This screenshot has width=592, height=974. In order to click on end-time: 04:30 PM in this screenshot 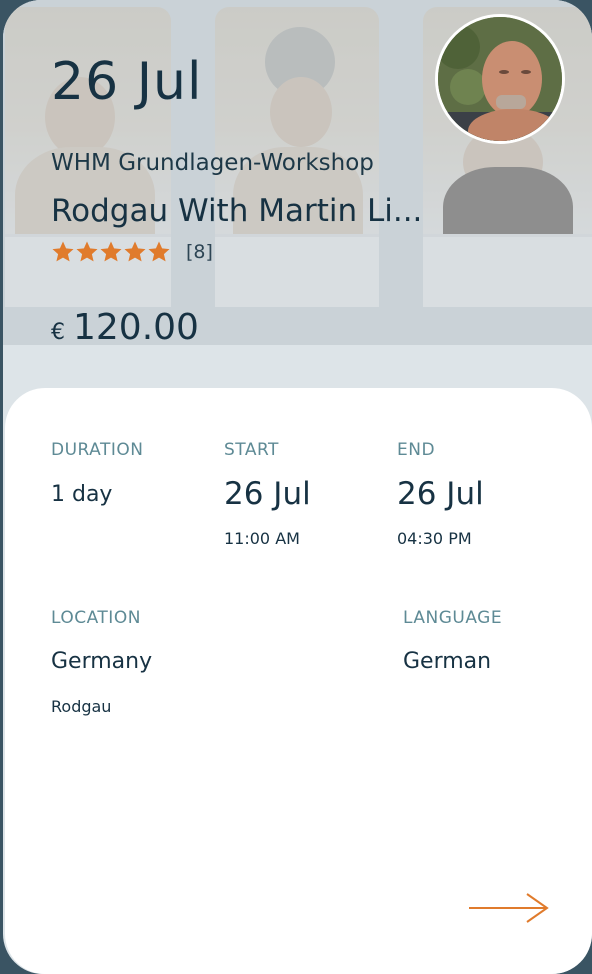, I will do `click(434, 538)`.